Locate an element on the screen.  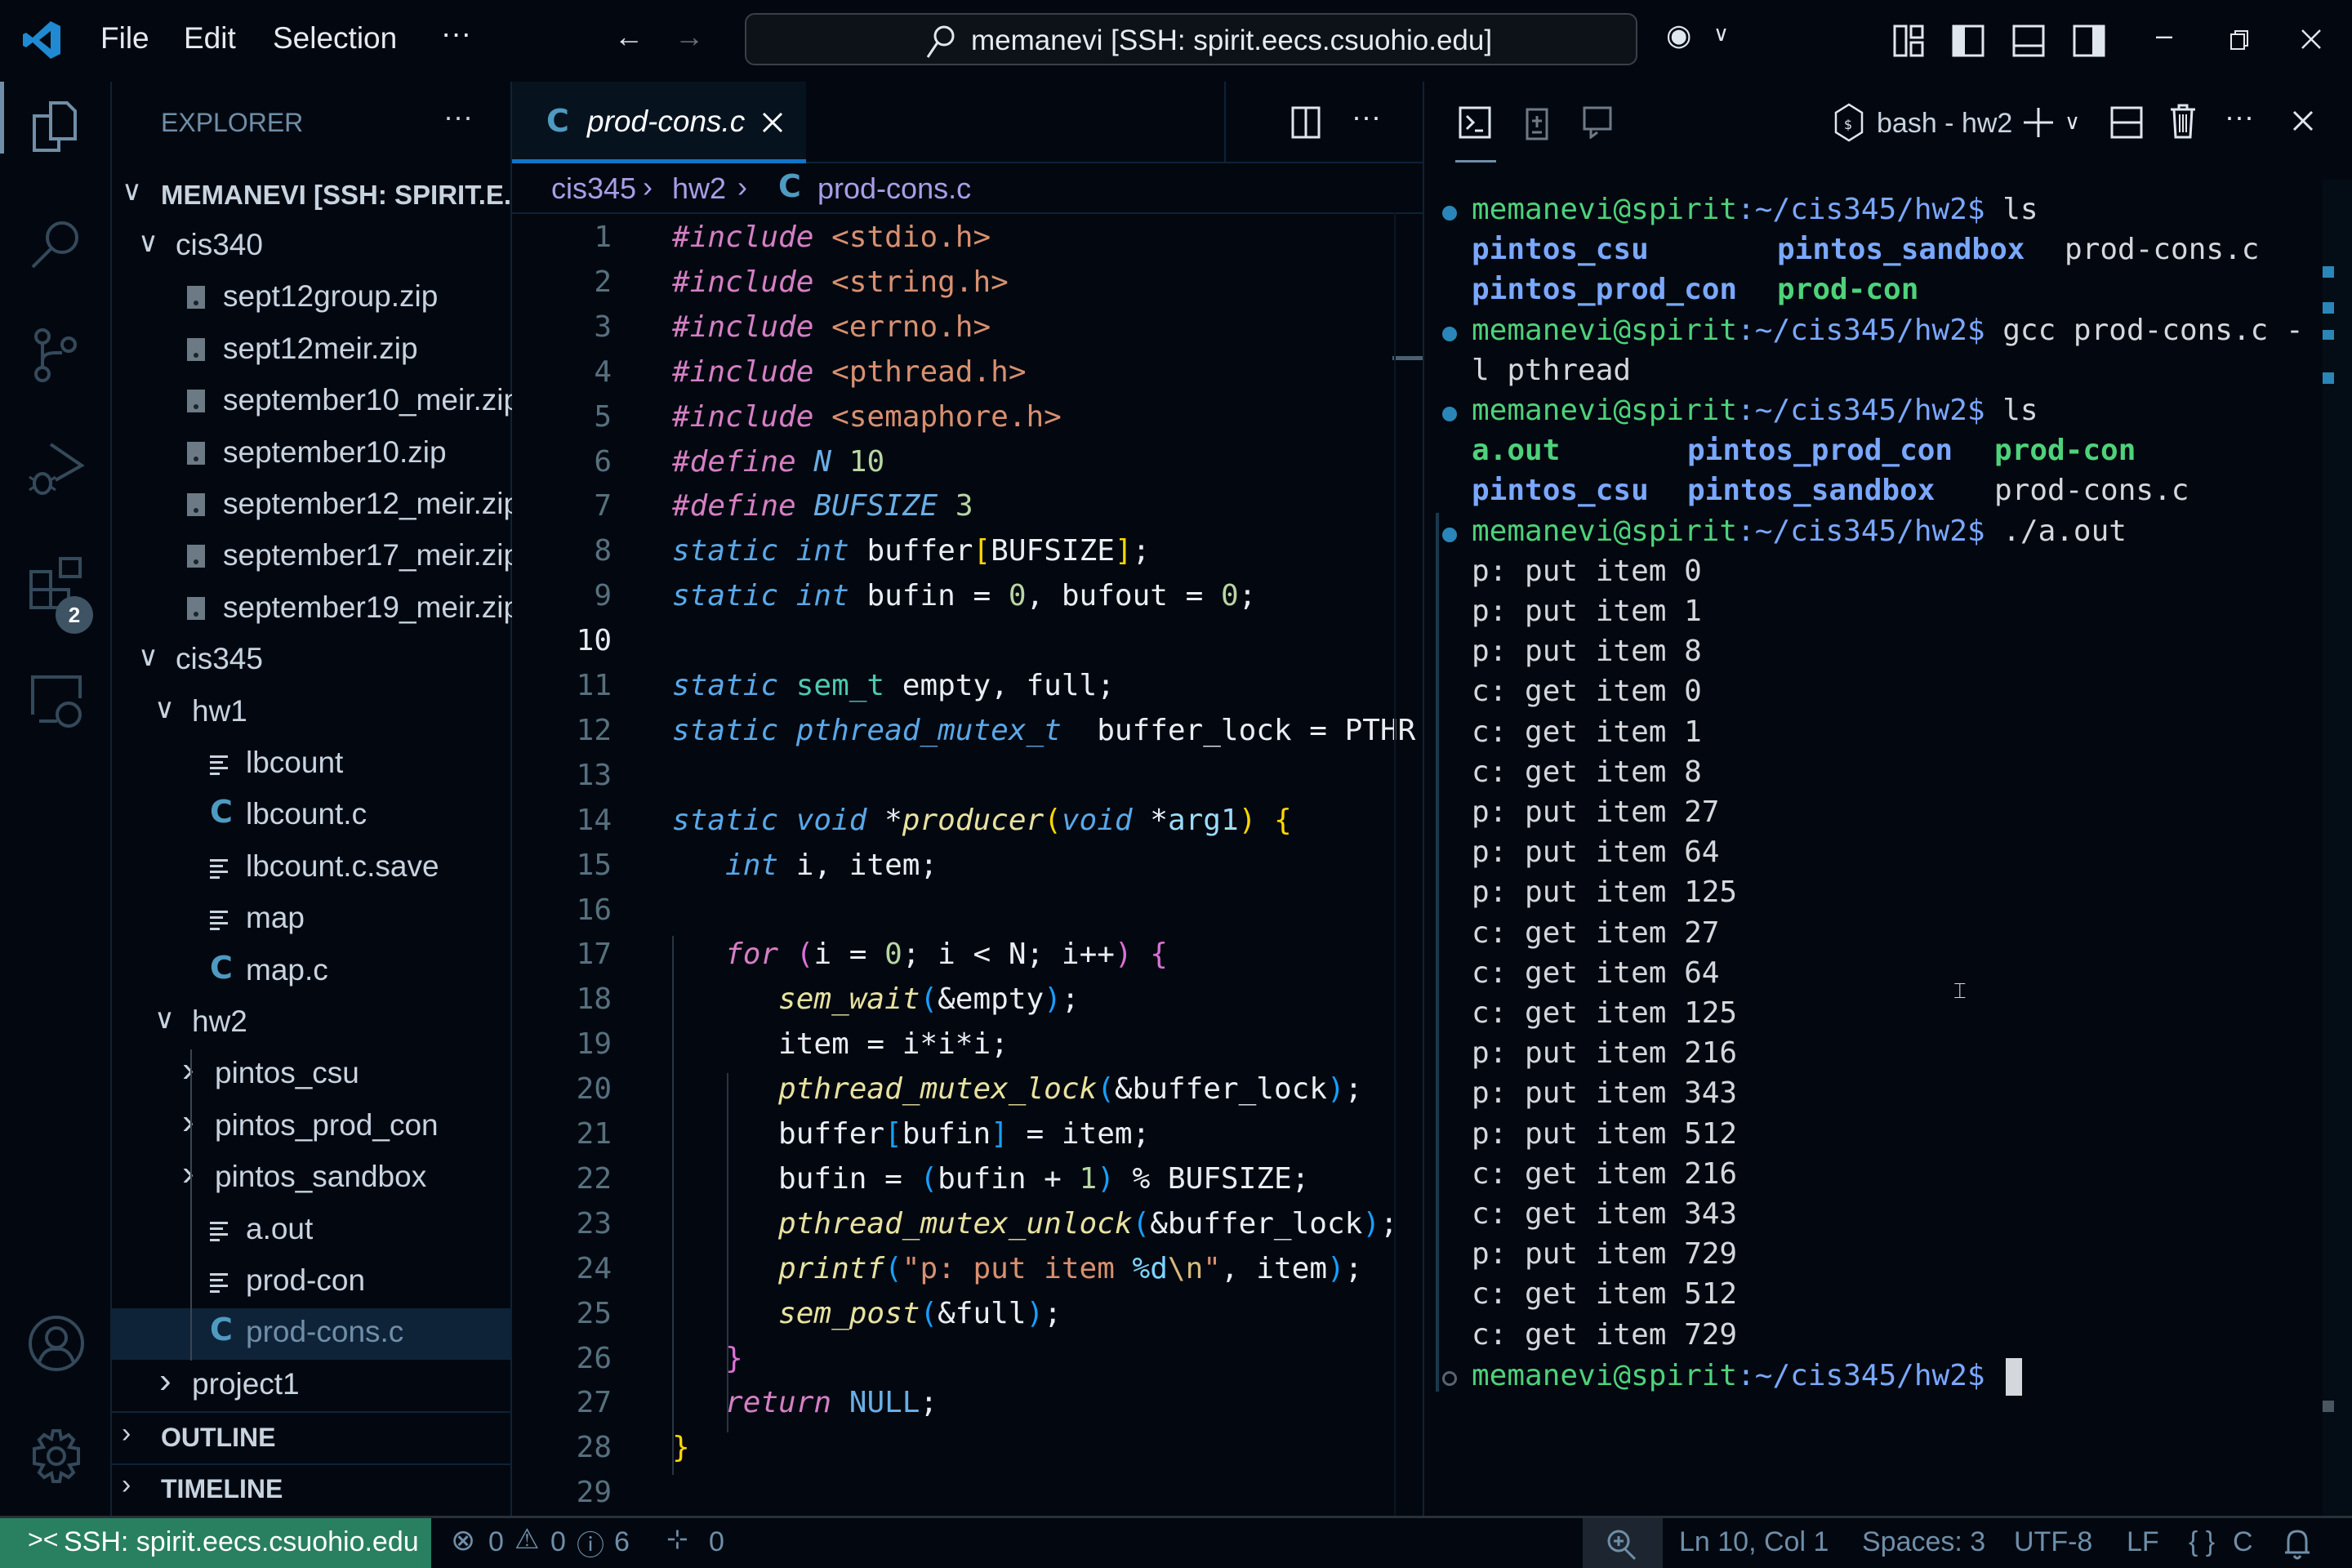
cursor-position: Ln 10, Col 1 is located at coordinates (1754, 1542).